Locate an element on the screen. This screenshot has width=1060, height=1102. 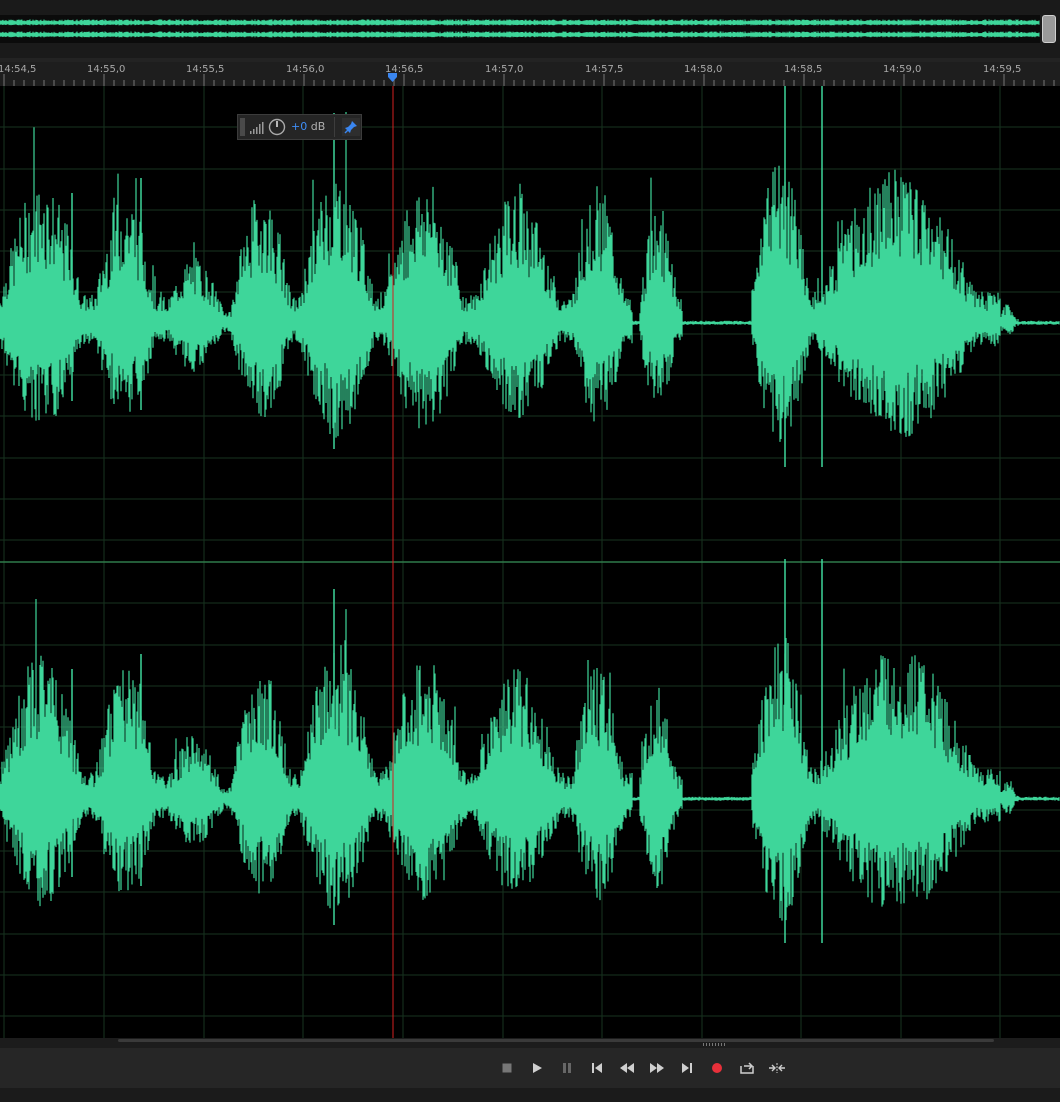
transport-bar is located at coordinates (530, 1068).